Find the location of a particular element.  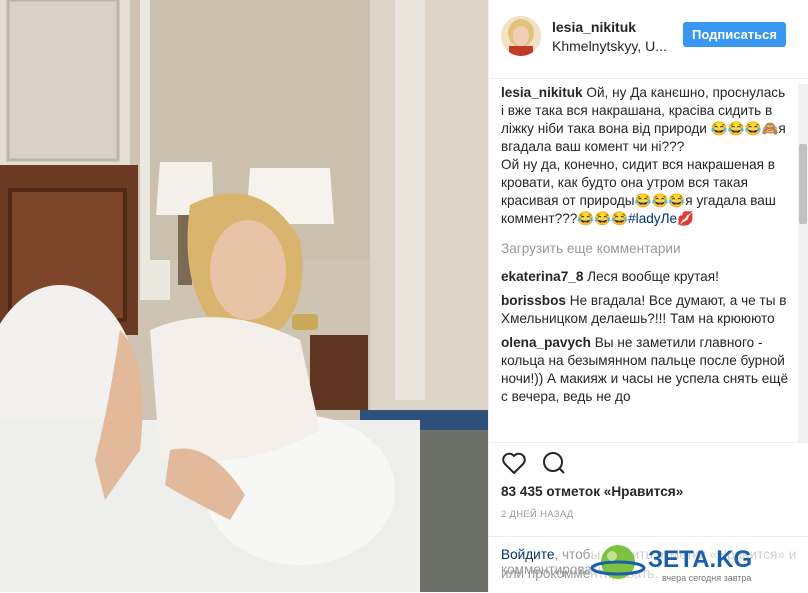

follow-button: Подписаться is located at coordinates (734, 34).